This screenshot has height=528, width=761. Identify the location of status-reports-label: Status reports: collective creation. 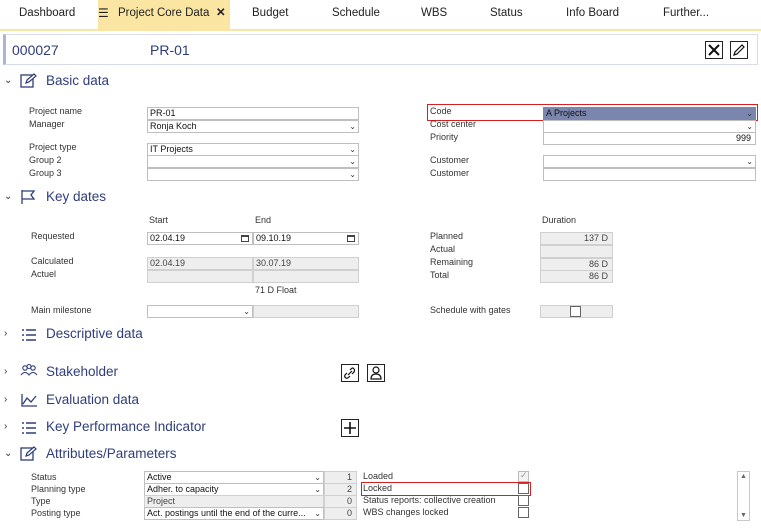
(429, 500).